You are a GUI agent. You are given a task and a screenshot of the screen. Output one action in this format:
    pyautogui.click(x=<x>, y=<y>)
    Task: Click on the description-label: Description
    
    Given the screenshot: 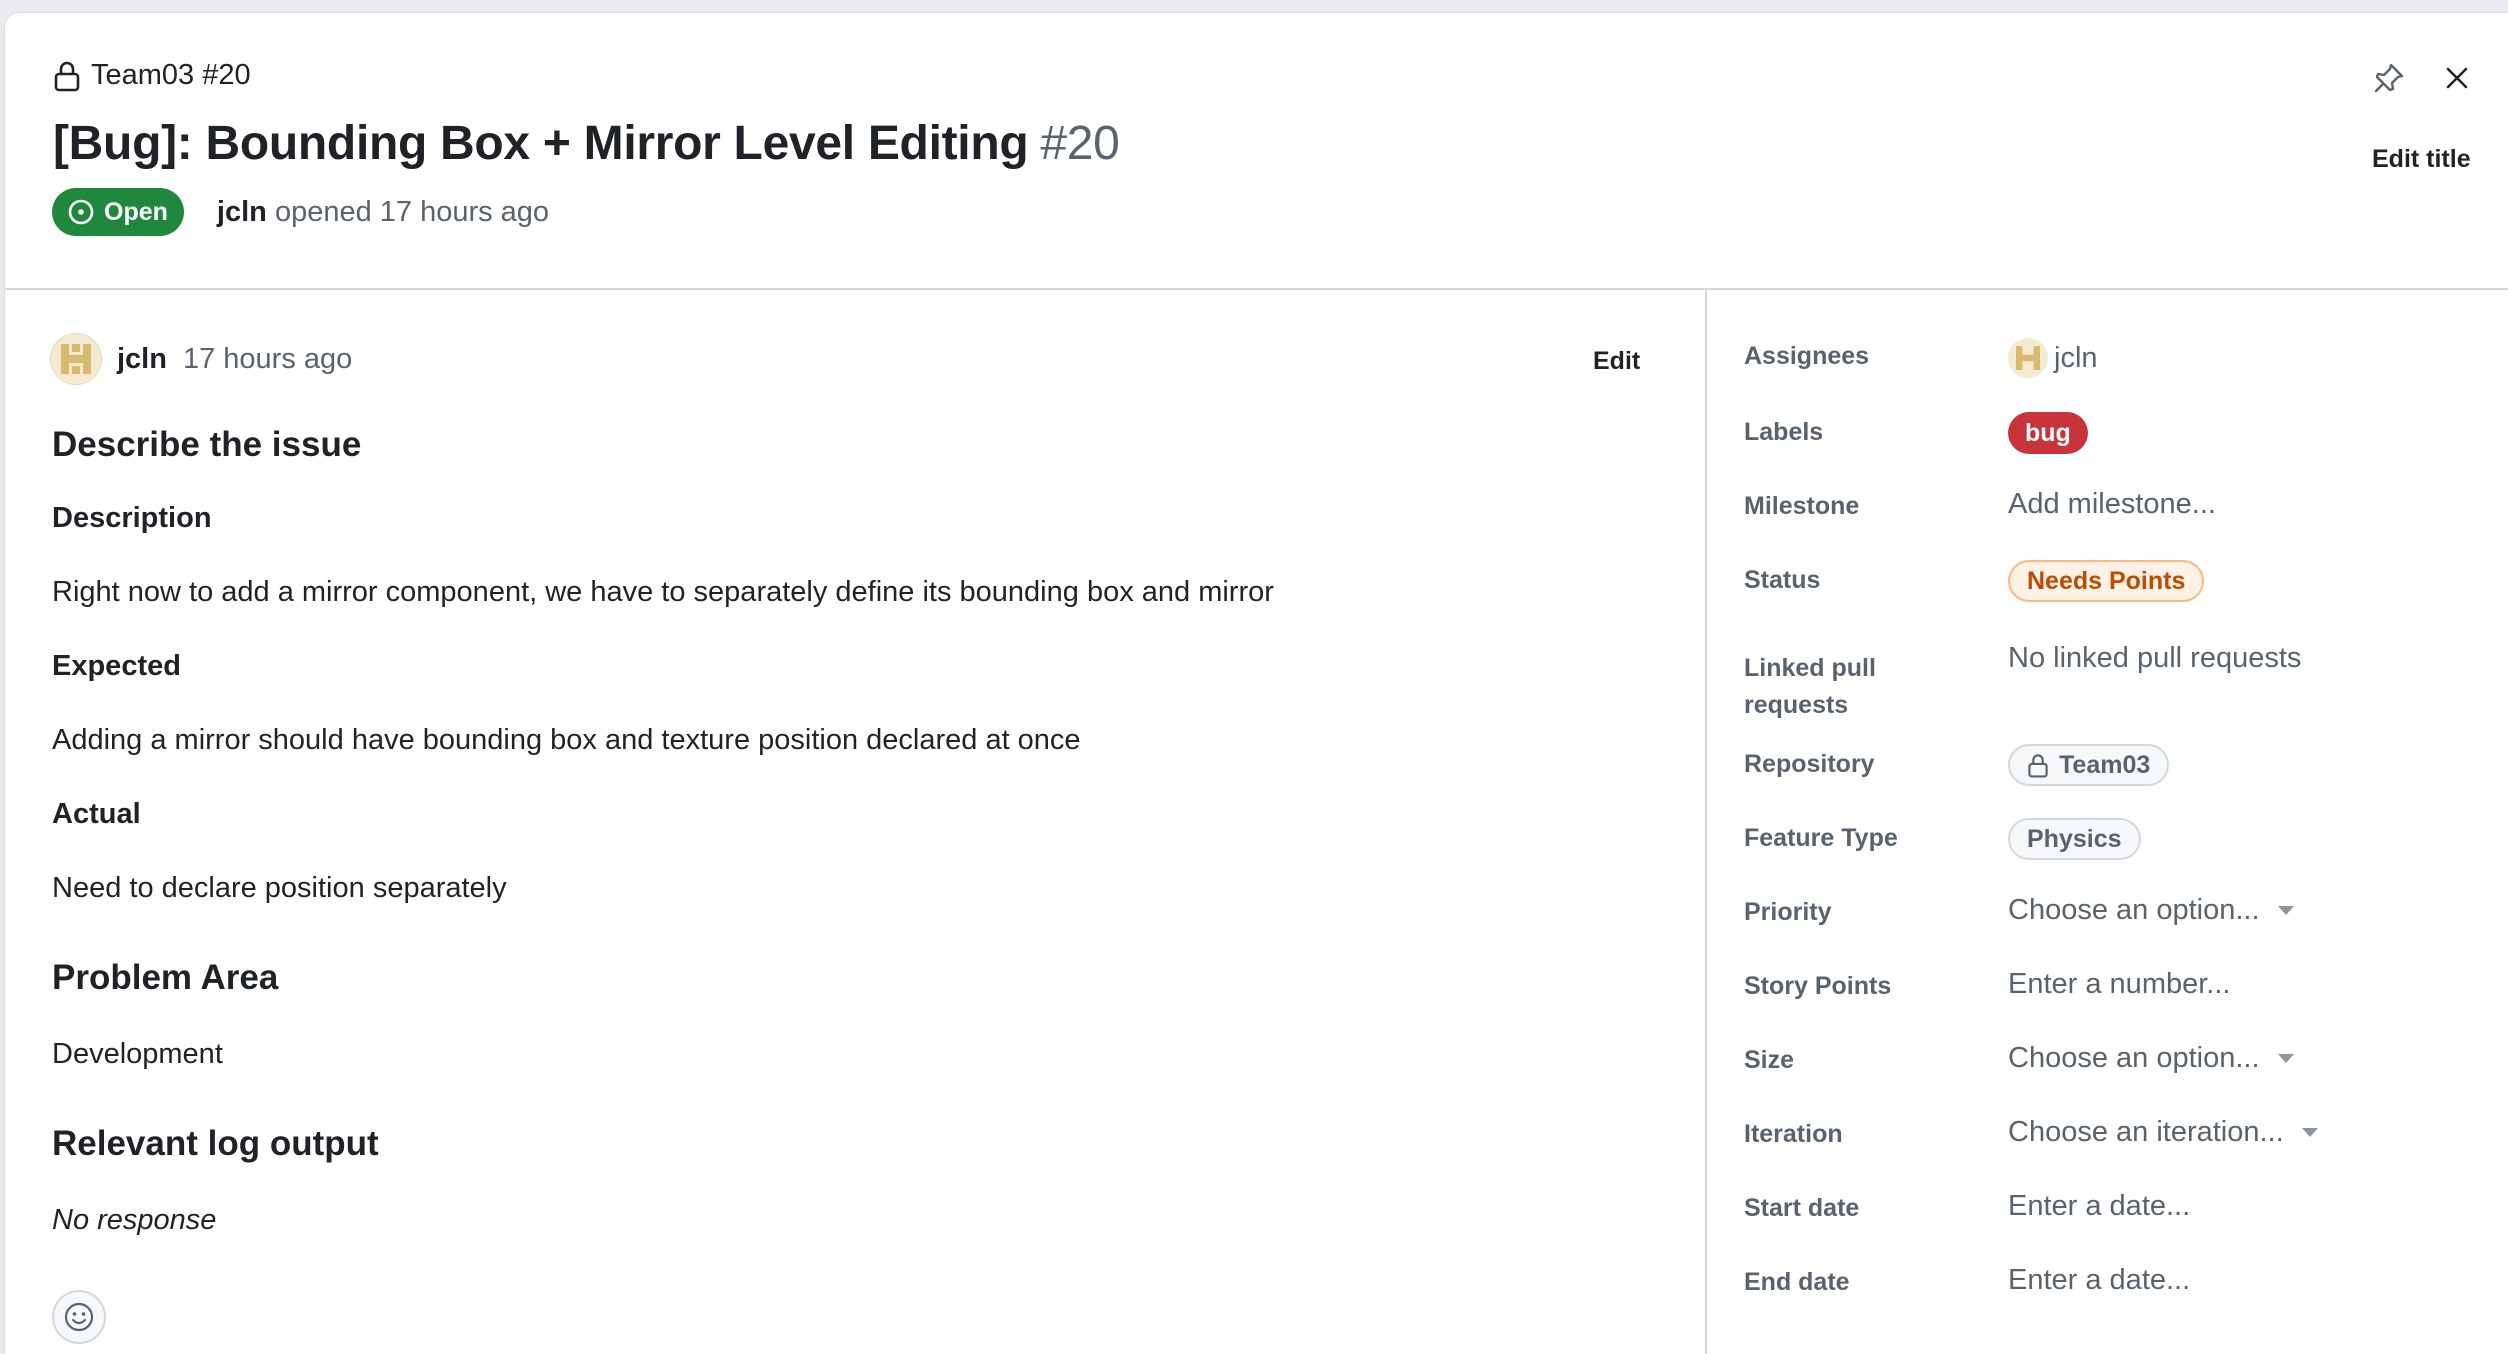 What is the action you would take?
    pyautogui.click(x=132, y=518)
    